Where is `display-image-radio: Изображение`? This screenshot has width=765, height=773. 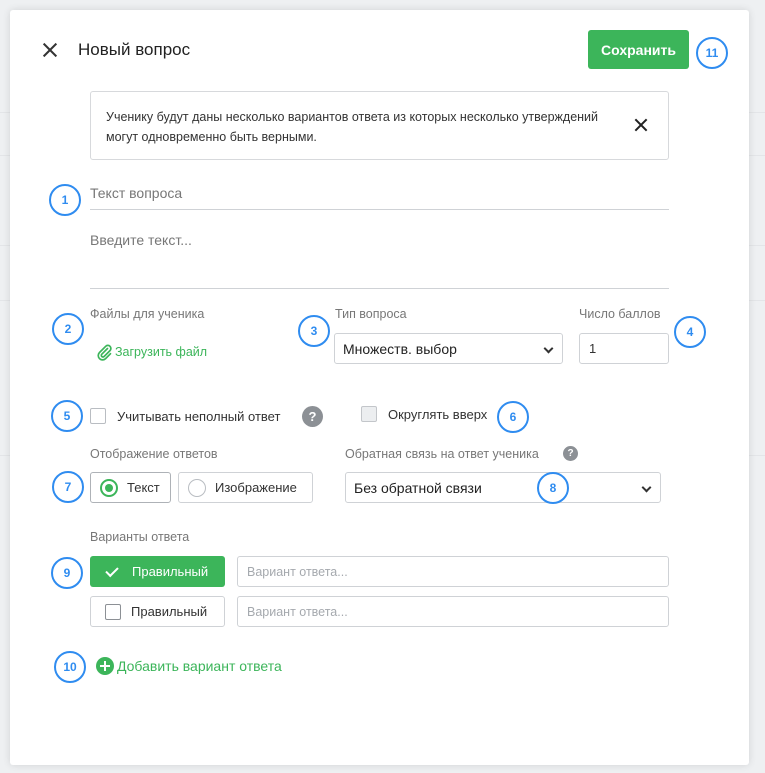
display-image-radio: Изображение is located at coordinates (245, 487).